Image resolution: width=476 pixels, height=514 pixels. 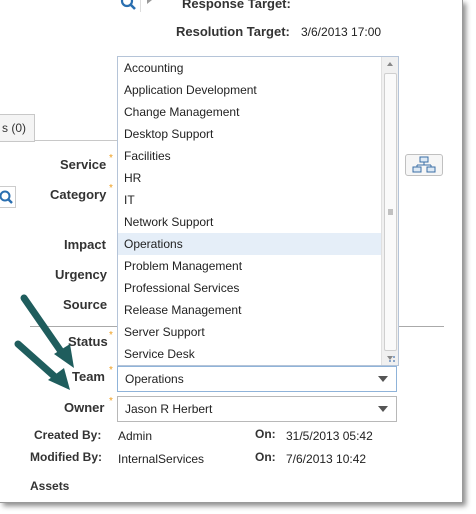 I want to click on team-option: Facilities, so click(x=250, y=156).